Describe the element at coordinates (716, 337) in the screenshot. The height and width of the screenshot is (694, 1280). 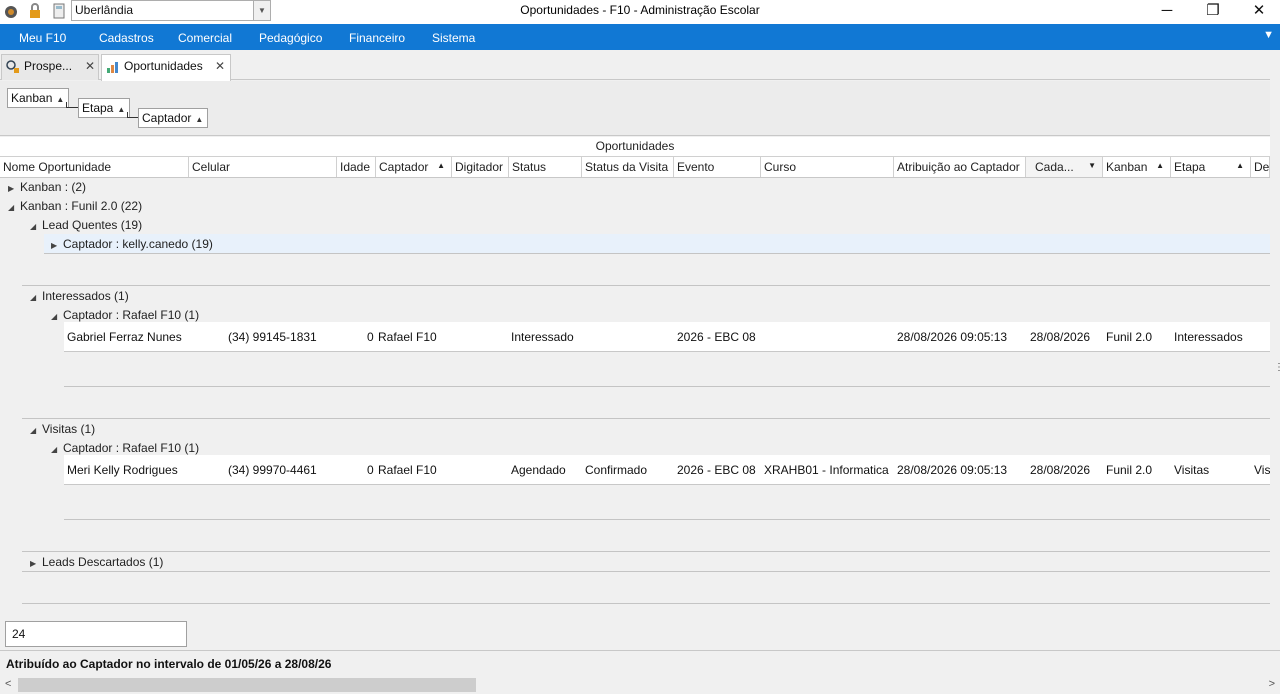
I see `cell-evento: 2026 - EBC 08` at that location.